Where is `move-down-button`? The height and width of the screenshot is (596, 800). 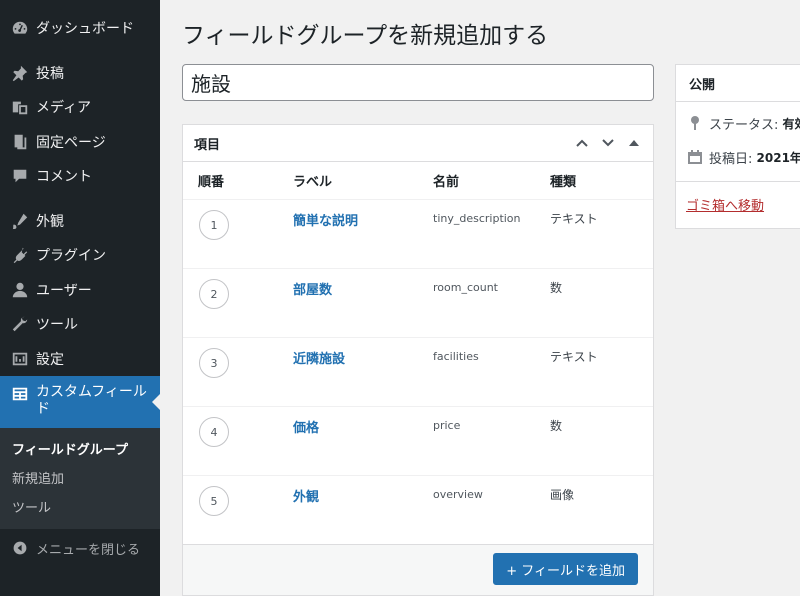
move-down-button is located at coordinates (608, 143).